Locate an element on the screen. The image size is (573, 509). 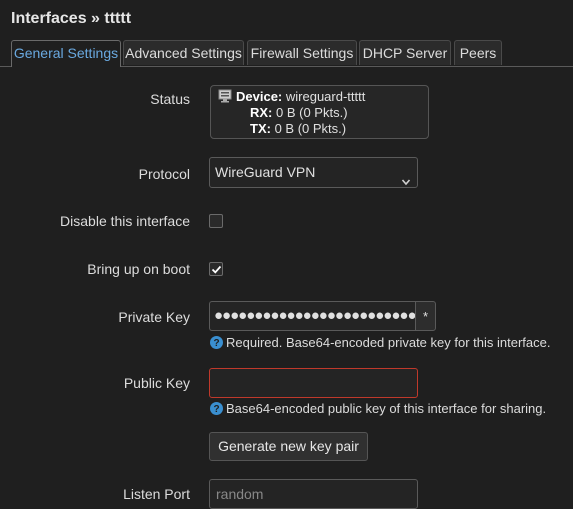
private-key-label: Private Key is located at coordinates (154, 317).